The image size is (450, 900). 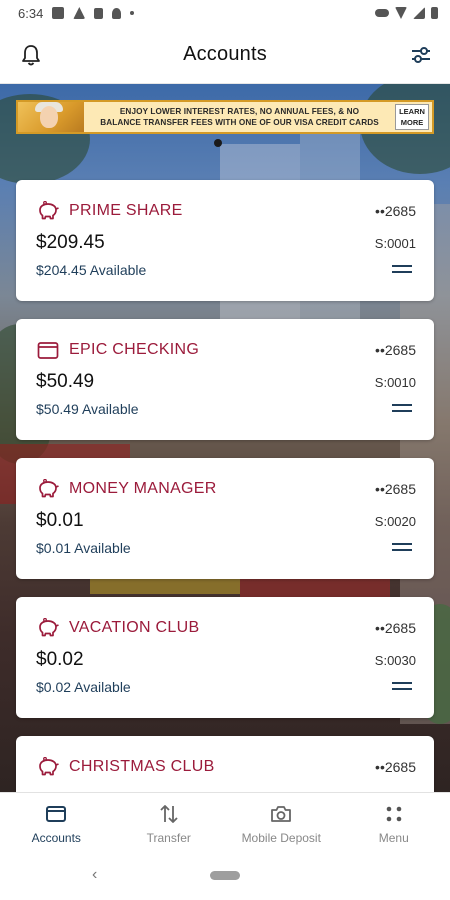 What do you see at coordinates (51, 117) in the screenshot?
I see `promo-photo` at bounding box center [51, 117].